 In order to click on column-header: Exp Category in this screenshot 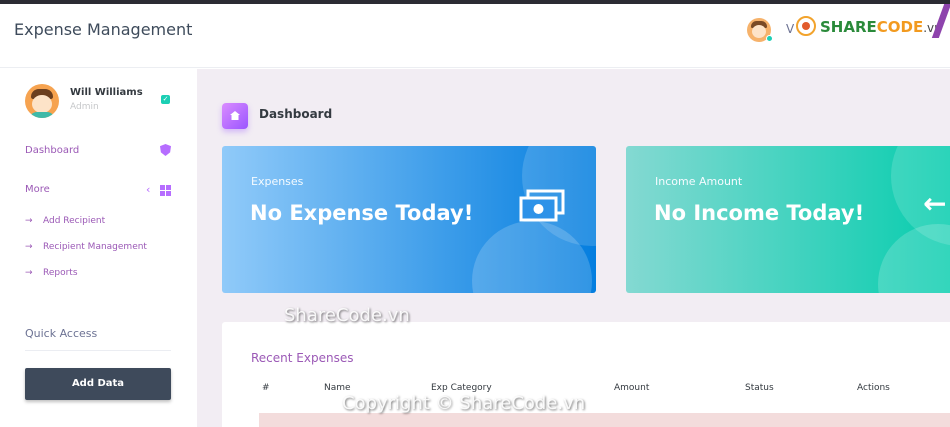, I will do `click(461, 388)`.